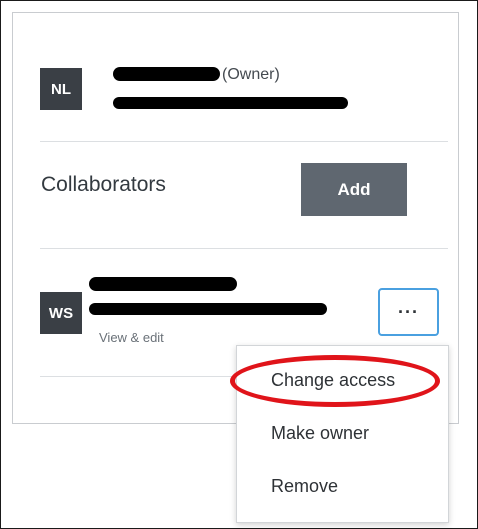 This screenshot has width=478, height=529. I want to click on menu-item-remove: Remove, so click(304, 486).